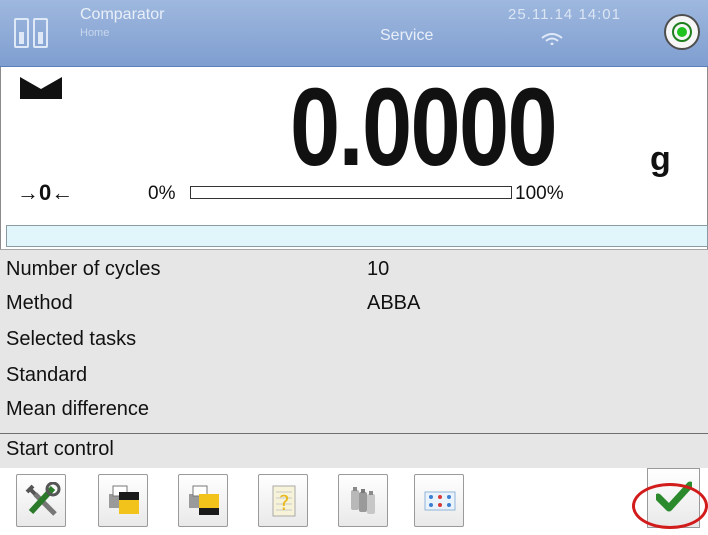  What do you see at coordinates (394, 303) in the screenshot?
I see `param-value: ABBA` at bounding box center [394, 303].